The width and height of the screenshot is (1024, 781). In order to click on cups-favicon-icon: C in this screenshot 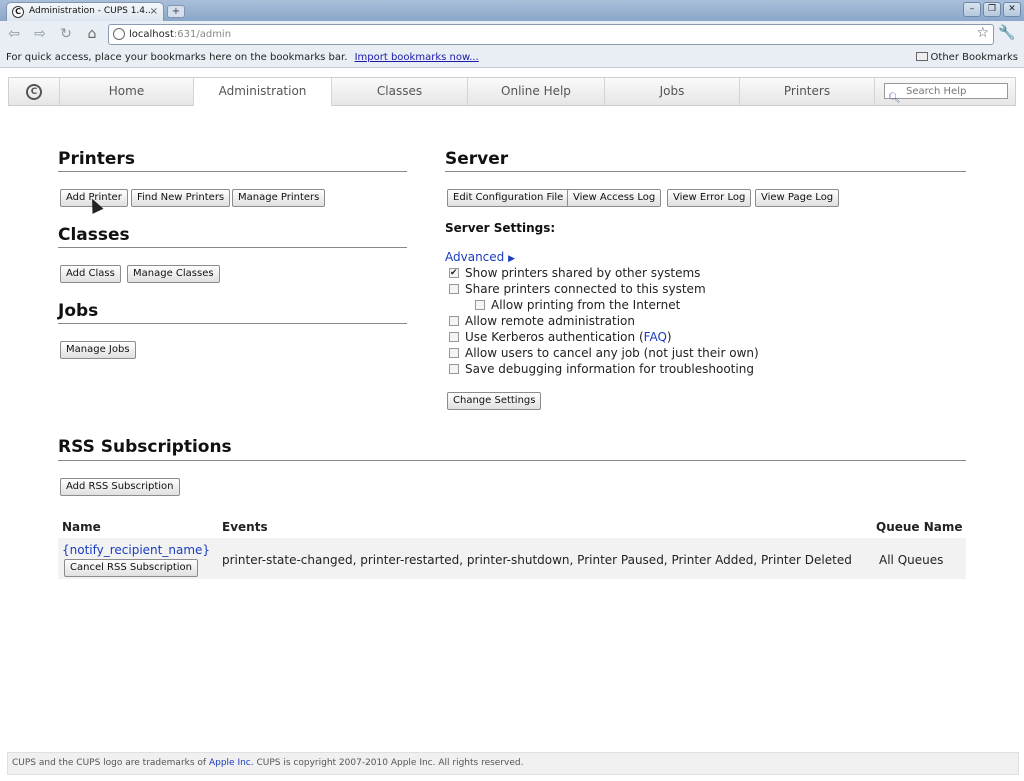, I will do `click(18, 12)`.